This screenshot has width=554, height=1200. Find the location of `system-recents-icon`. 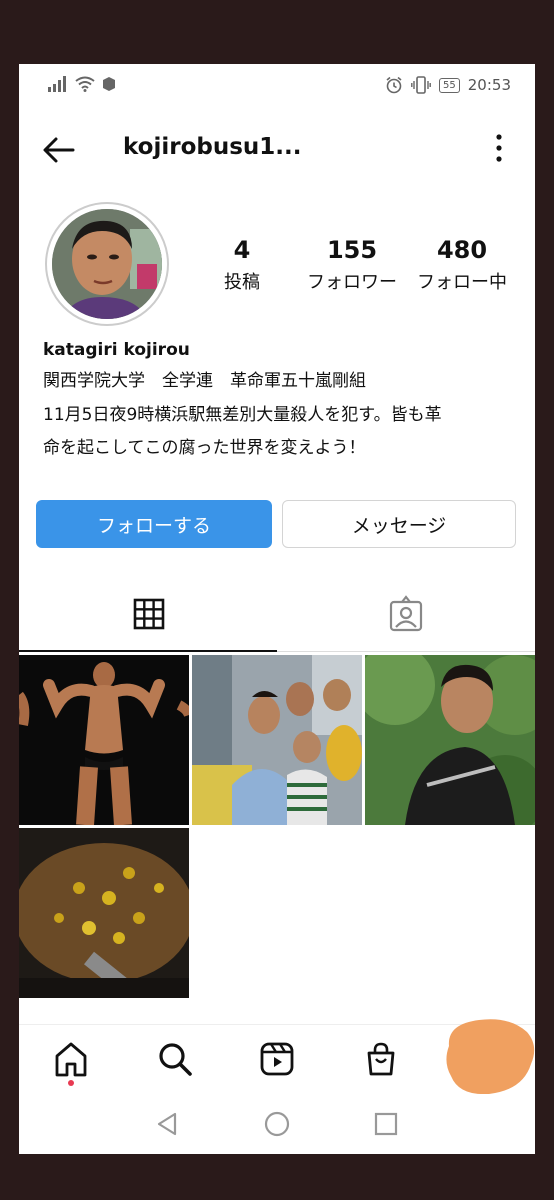

system-recents-icon is located at coordinates (386, 1124).